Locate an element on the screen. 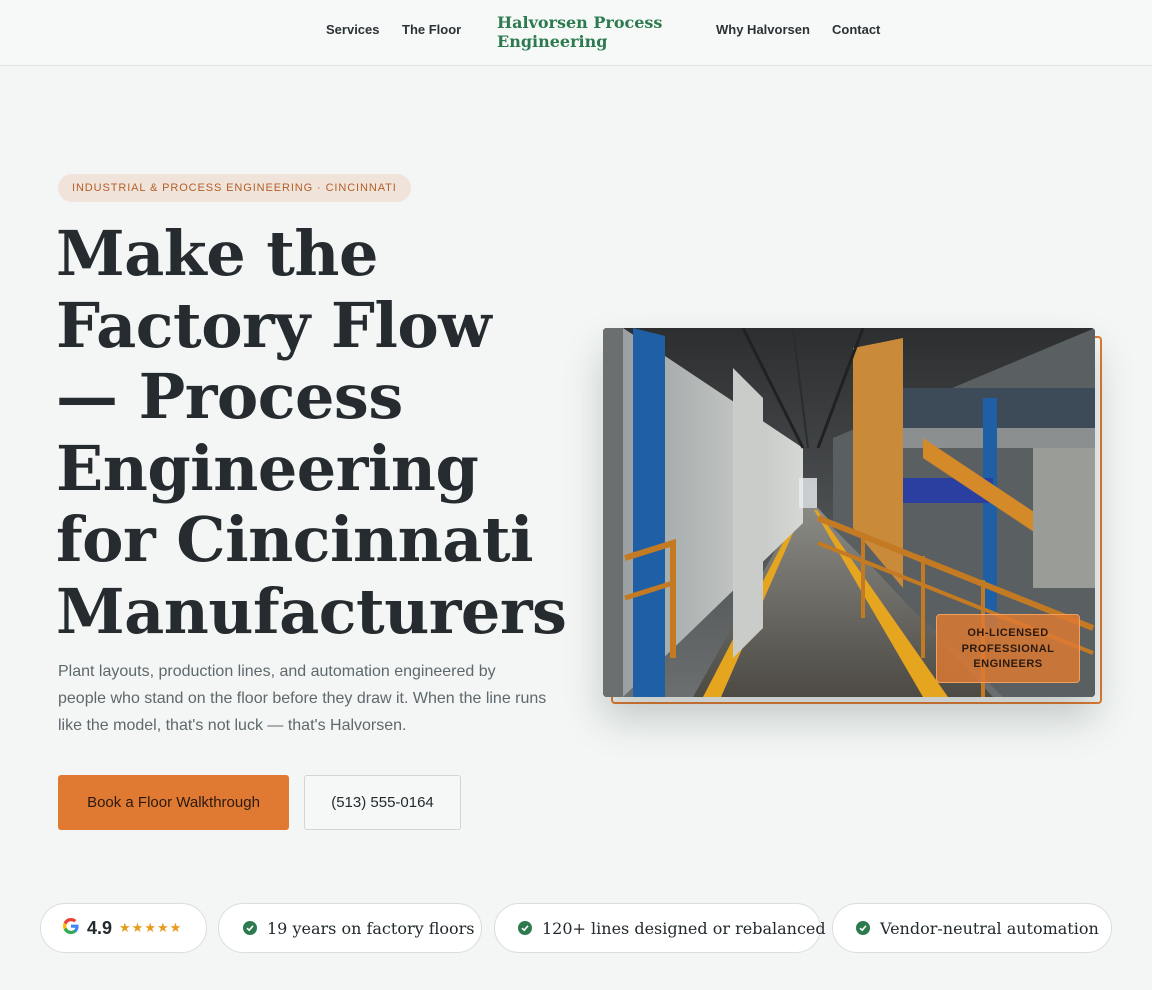 Image resolution: width=1152 pixels, height=990 pixels. rating-stars: ★★★★★ is located at coordinates (151, 928).